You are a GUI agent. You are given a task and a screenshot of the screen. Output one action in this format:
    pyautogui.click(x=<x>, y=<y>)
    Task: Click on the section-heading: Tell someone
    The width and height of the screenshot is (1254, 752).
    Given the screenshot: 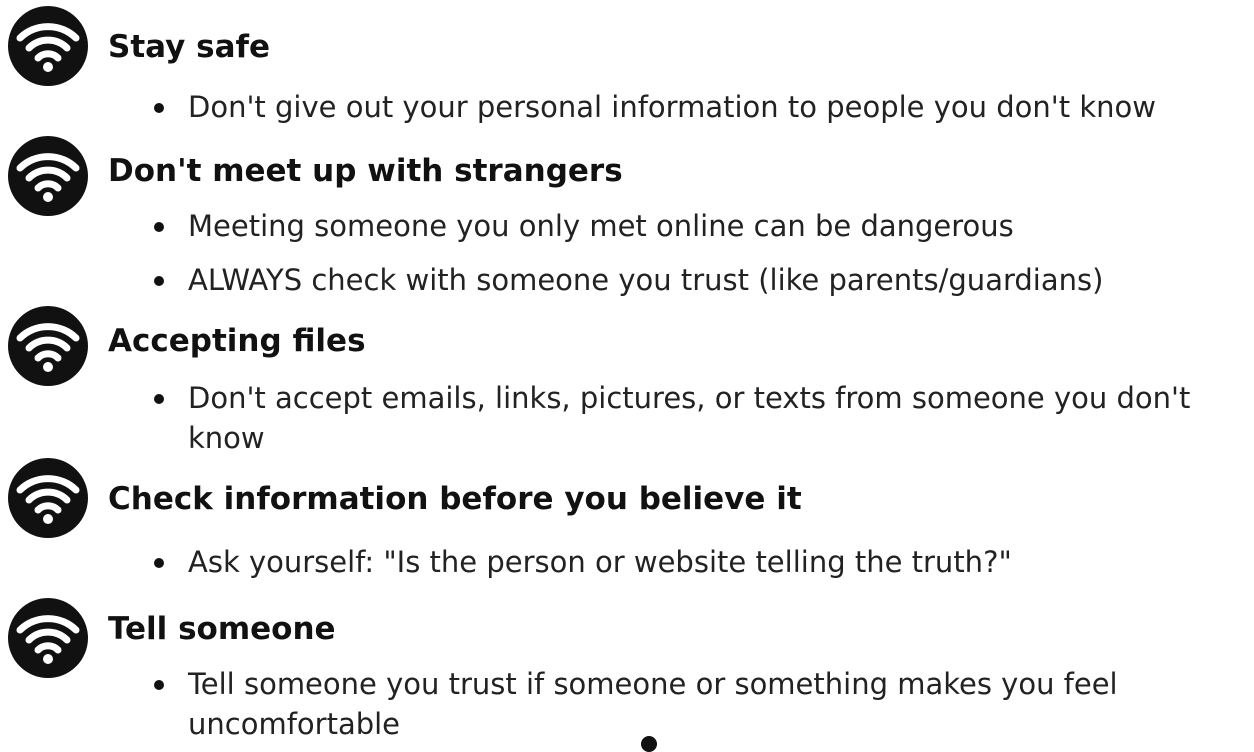 What is the action you would take?
    pyautogui.click(x=222, y=629)
    